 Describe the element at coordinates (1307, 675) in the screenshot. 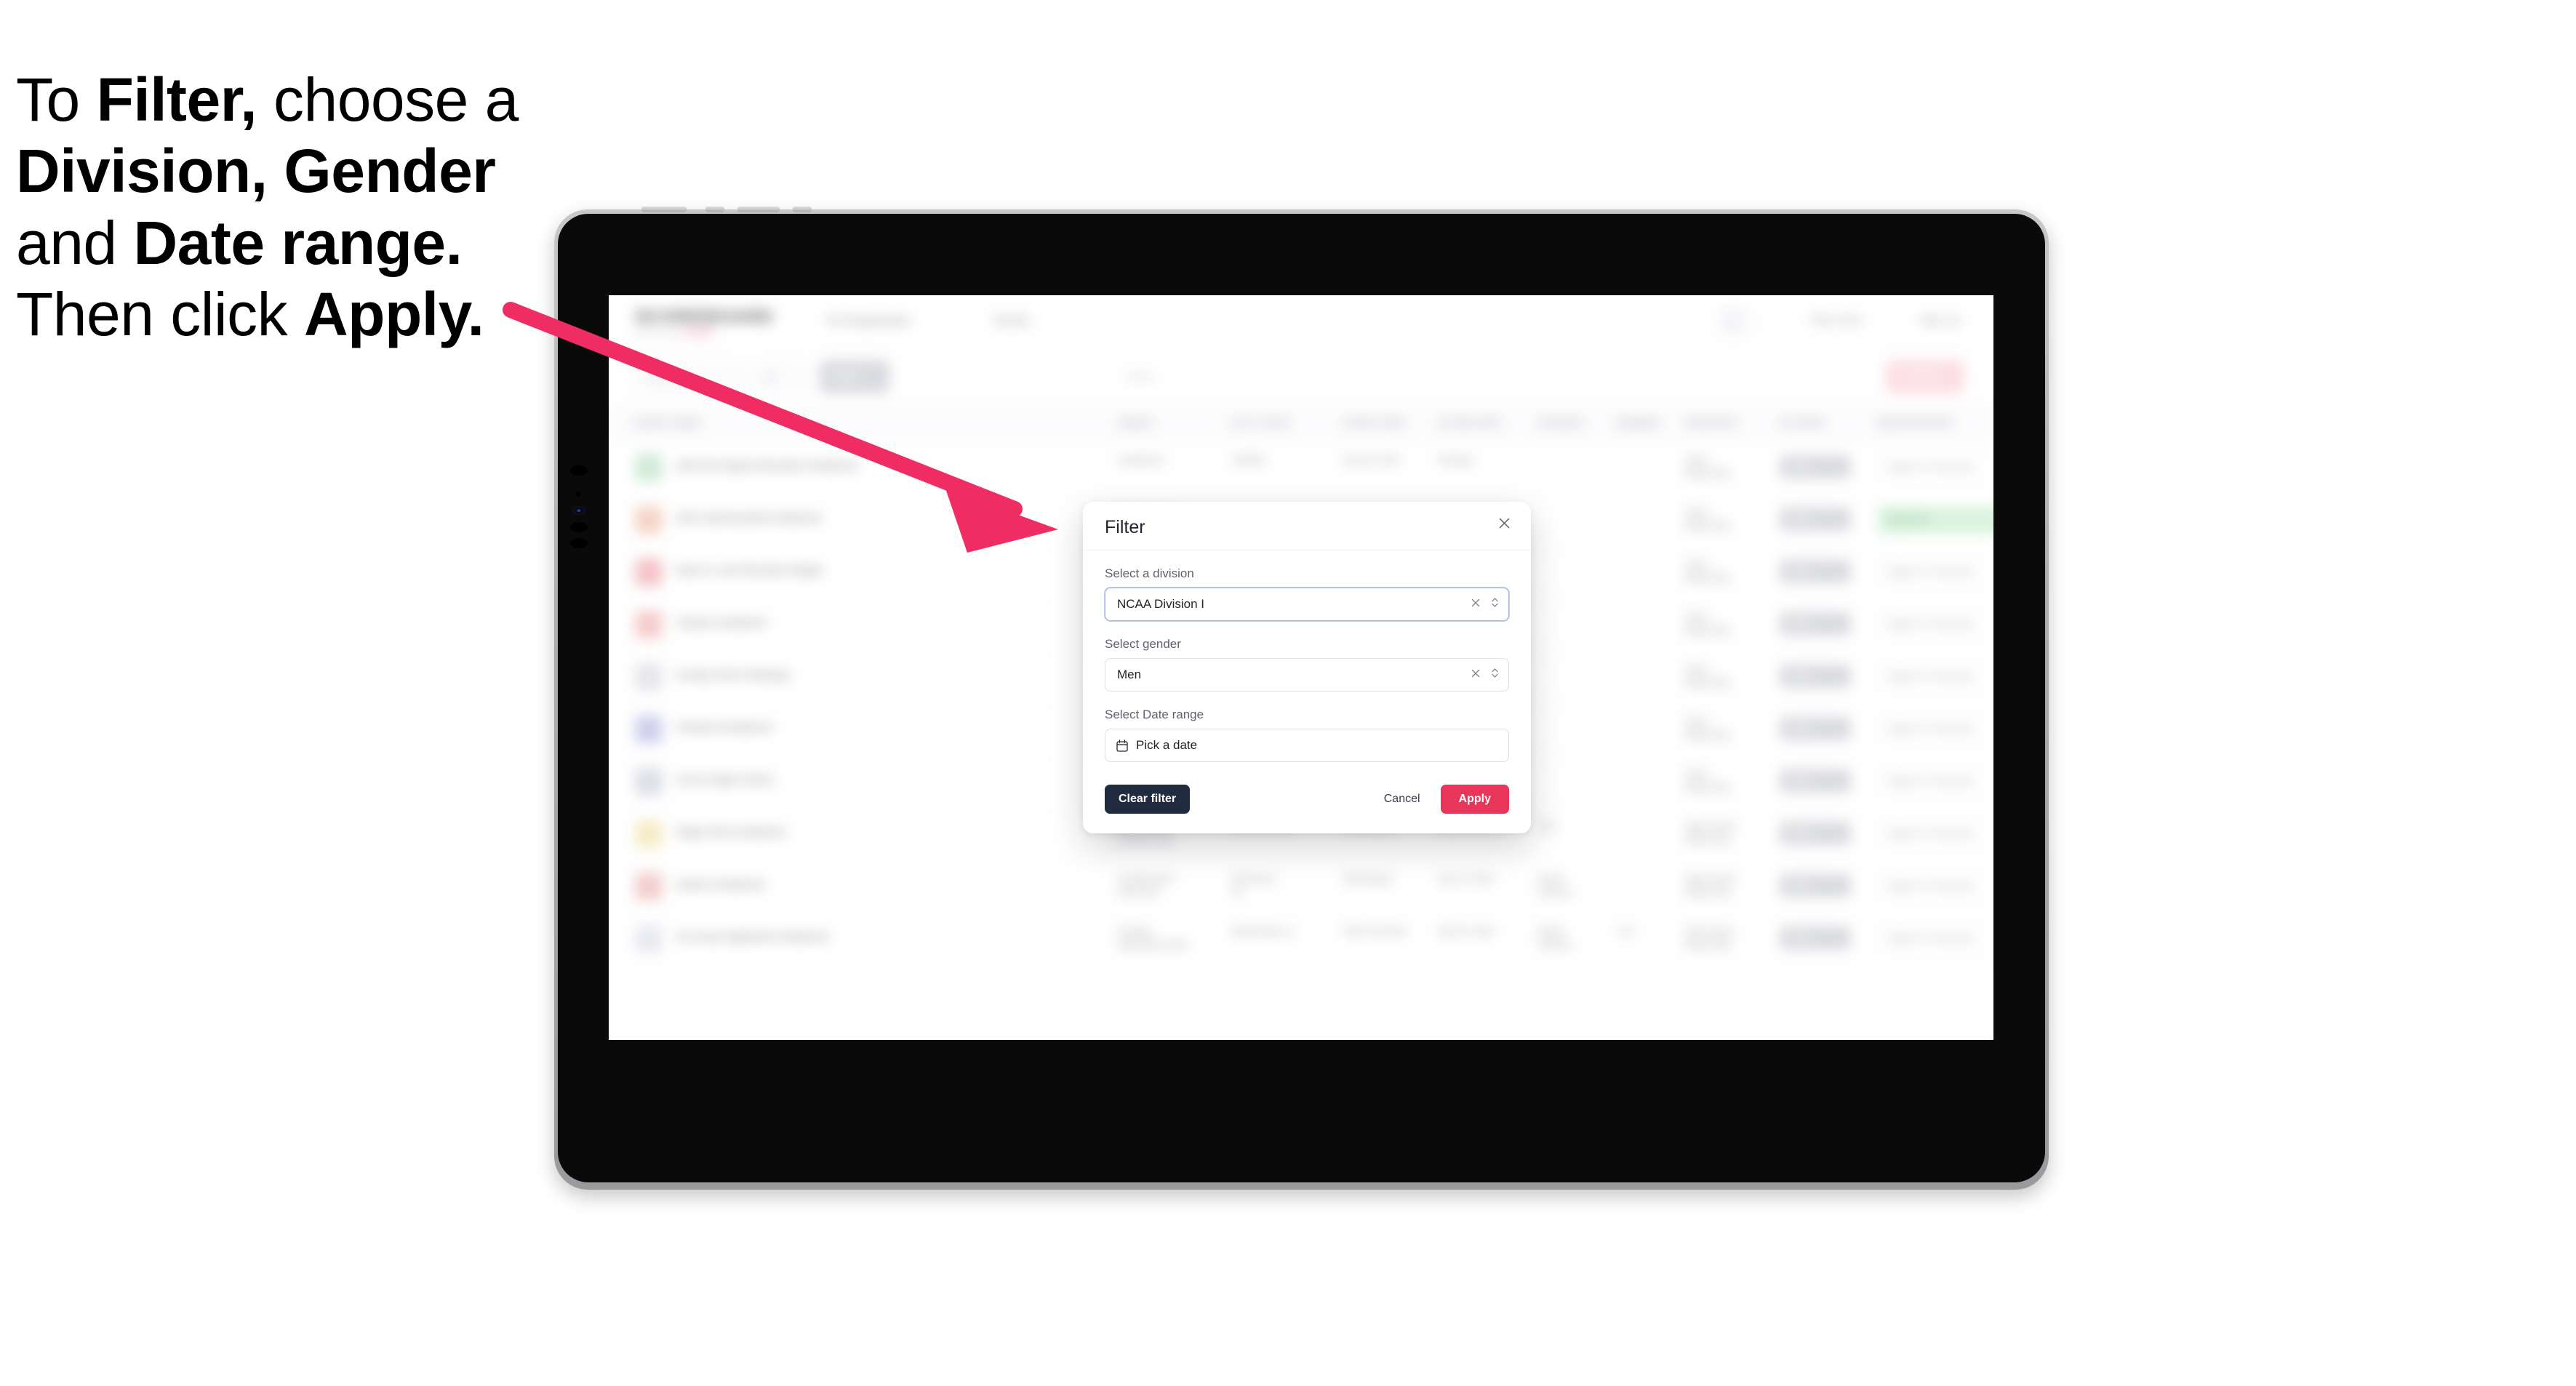

I see `gender-select: Men` at that location.